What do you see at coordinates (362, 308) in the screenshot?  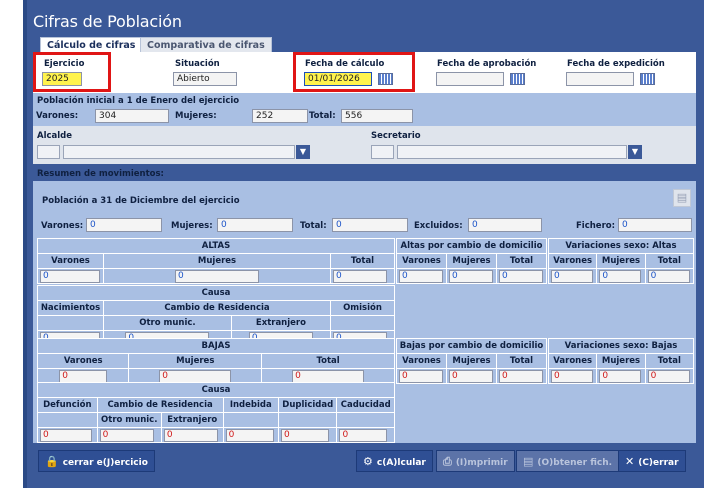 I see `altas-causa-omision: Omisión` at bounding box center [362, 308].